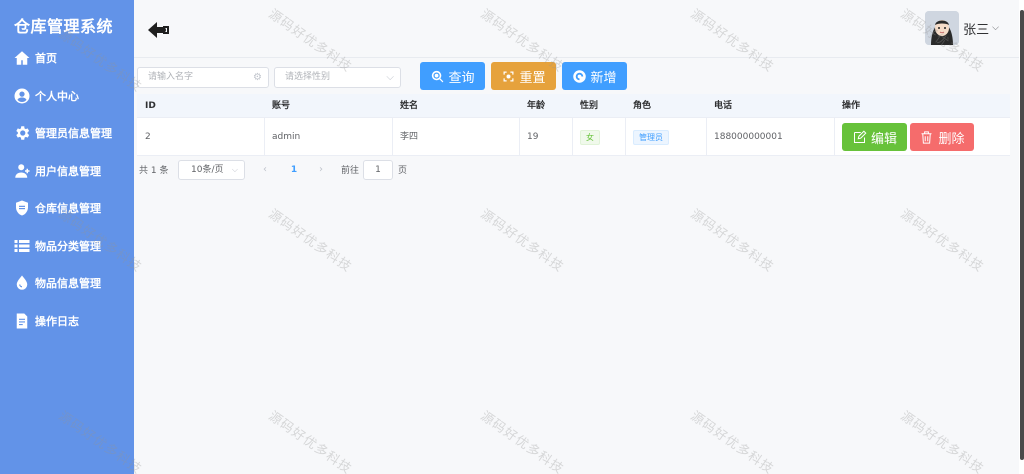  I want to click on sidebar-item-admin-management: 管理员信息管理, so click(62, 133).